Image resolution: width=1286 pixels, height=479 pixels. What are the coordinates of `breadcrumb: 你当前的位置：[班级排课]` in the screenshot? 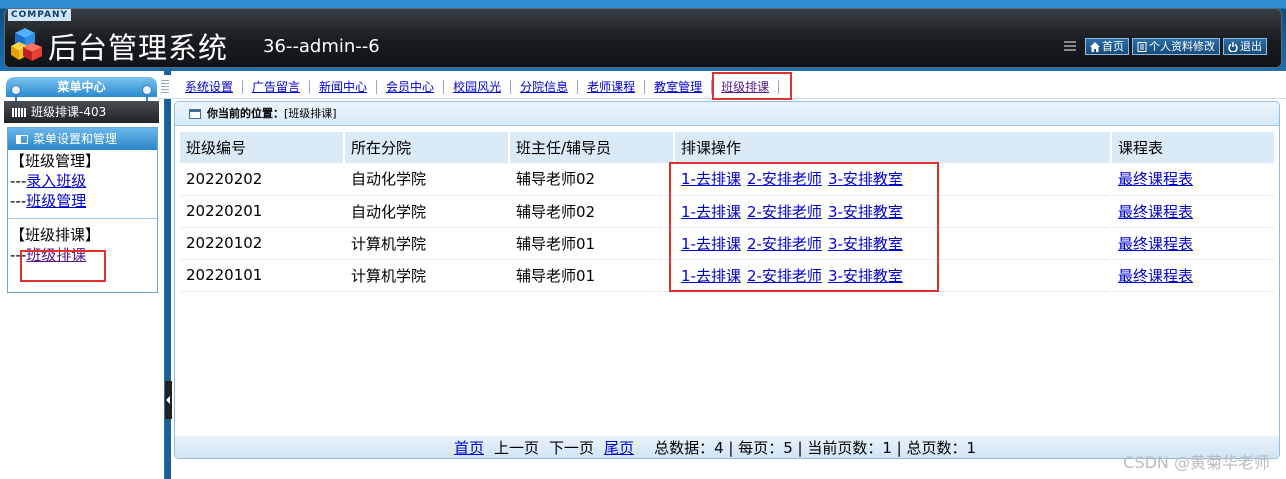 It's located at (727, 114).